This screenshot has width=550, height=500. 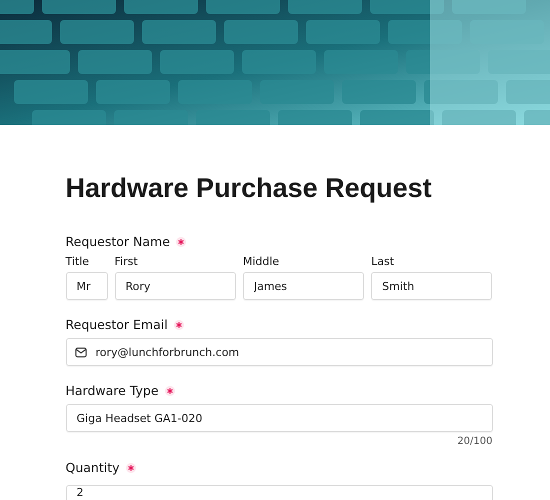 What do you see at coordinates (279, 492) in the screenshot?
I see `input-field: 2` at bounding box center [279, 492].